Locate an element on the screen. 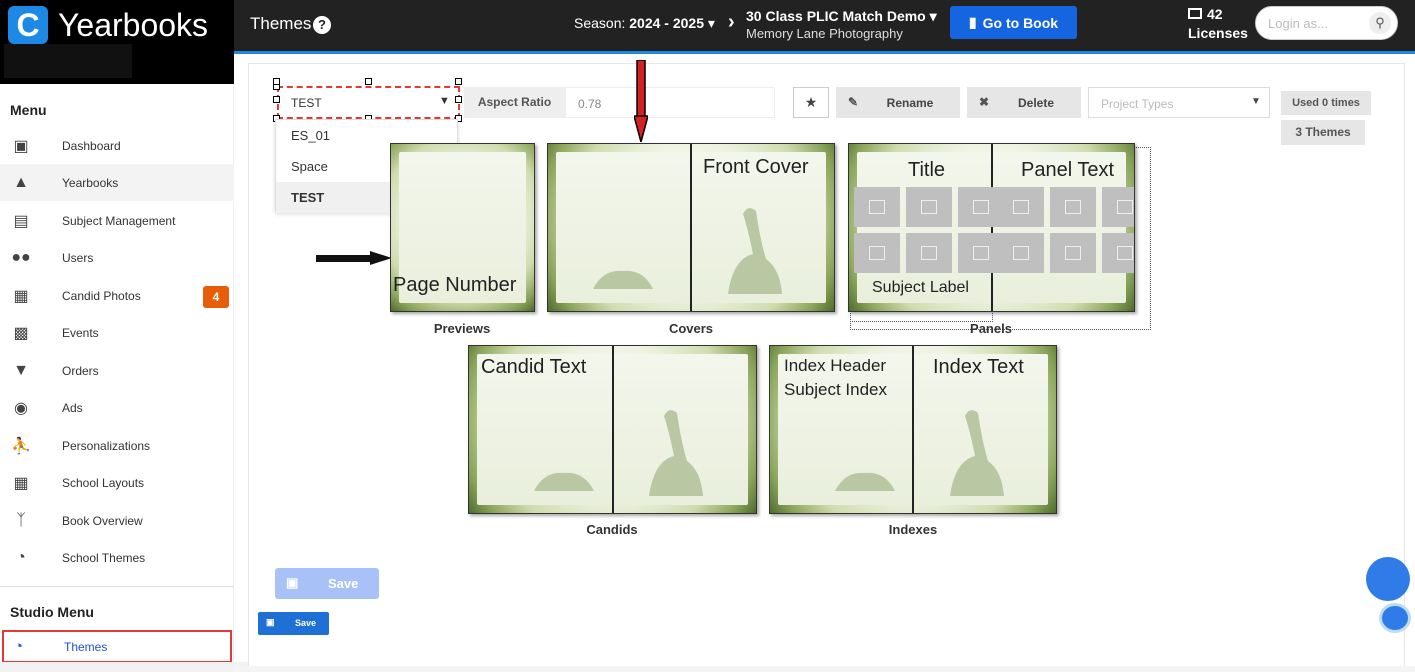 The width and height of the screenshot is (1415, 672). season-selector: Season: 2024 - 2025 ▾ is located at coordinates (644, 23).